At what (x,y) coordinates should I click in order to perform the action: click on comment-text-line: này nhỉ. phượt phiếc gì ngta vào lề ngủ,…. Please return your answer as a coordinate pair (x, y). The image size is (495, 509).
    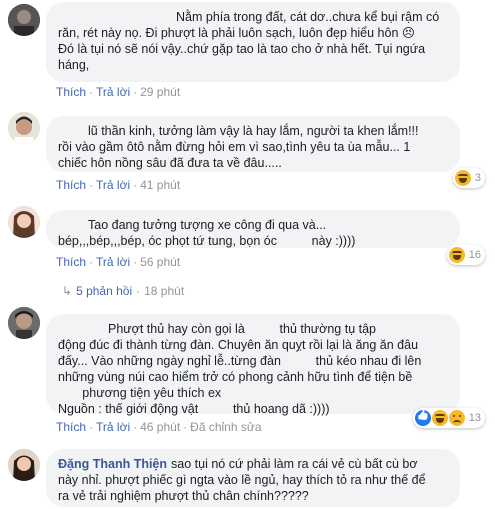
    Looking at the image, I should click on (242, 480).